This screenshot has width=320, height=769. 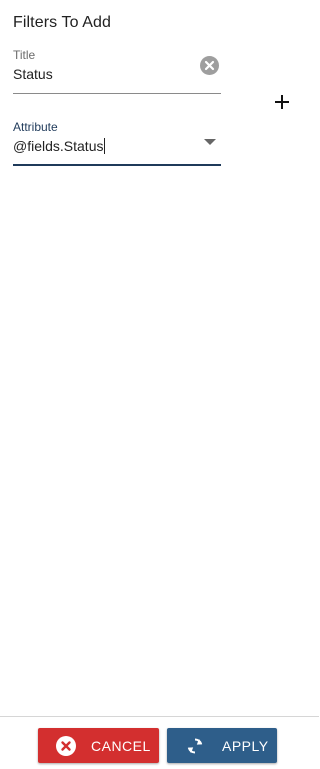 What do you see at coordinates (159, 742) in the screenshot?
I see `footer-bar: CANCEL APPLY` at bounding box center [159, 742].